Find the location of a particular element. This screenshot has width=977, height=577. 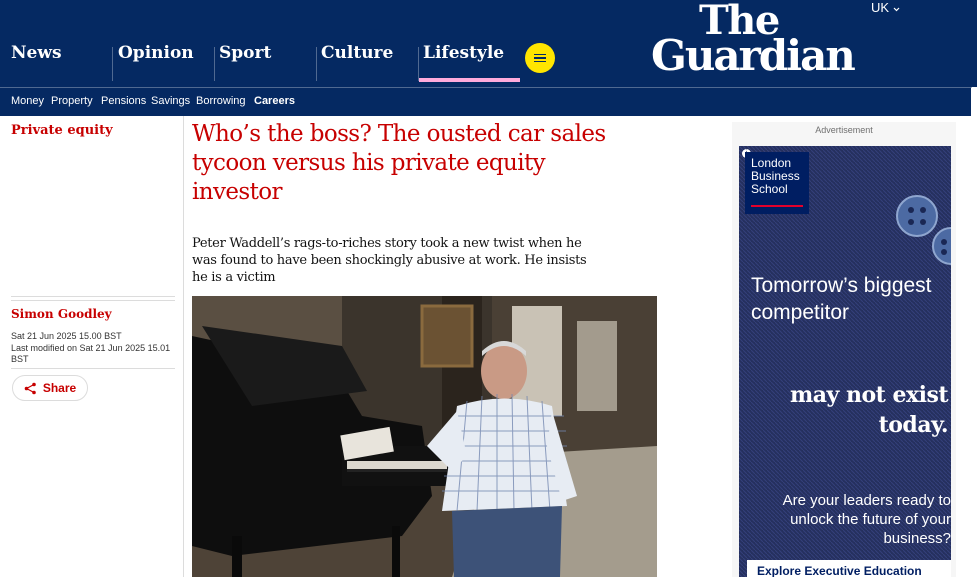

published-date: Sat 21 Jun 2025 15.00 BST is located at coordinates (66, 336).